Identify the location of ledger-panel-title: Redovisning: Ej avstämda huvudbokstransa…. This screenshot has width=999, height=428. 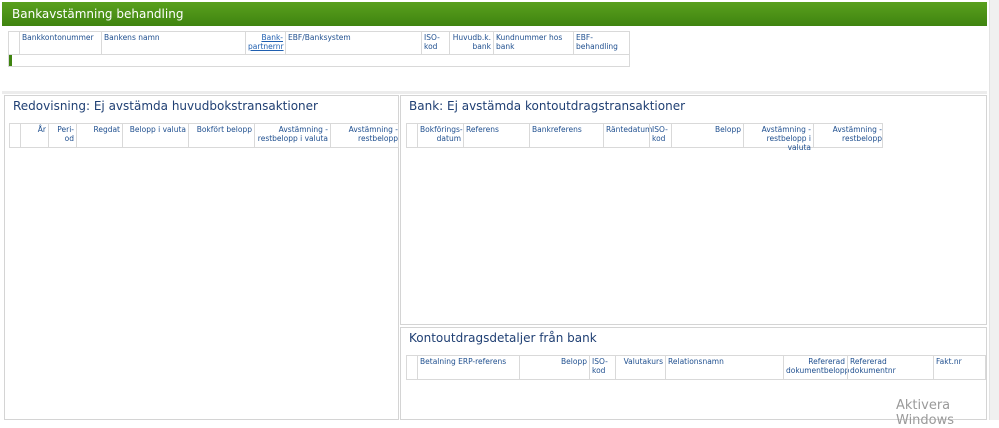
(165, 106).